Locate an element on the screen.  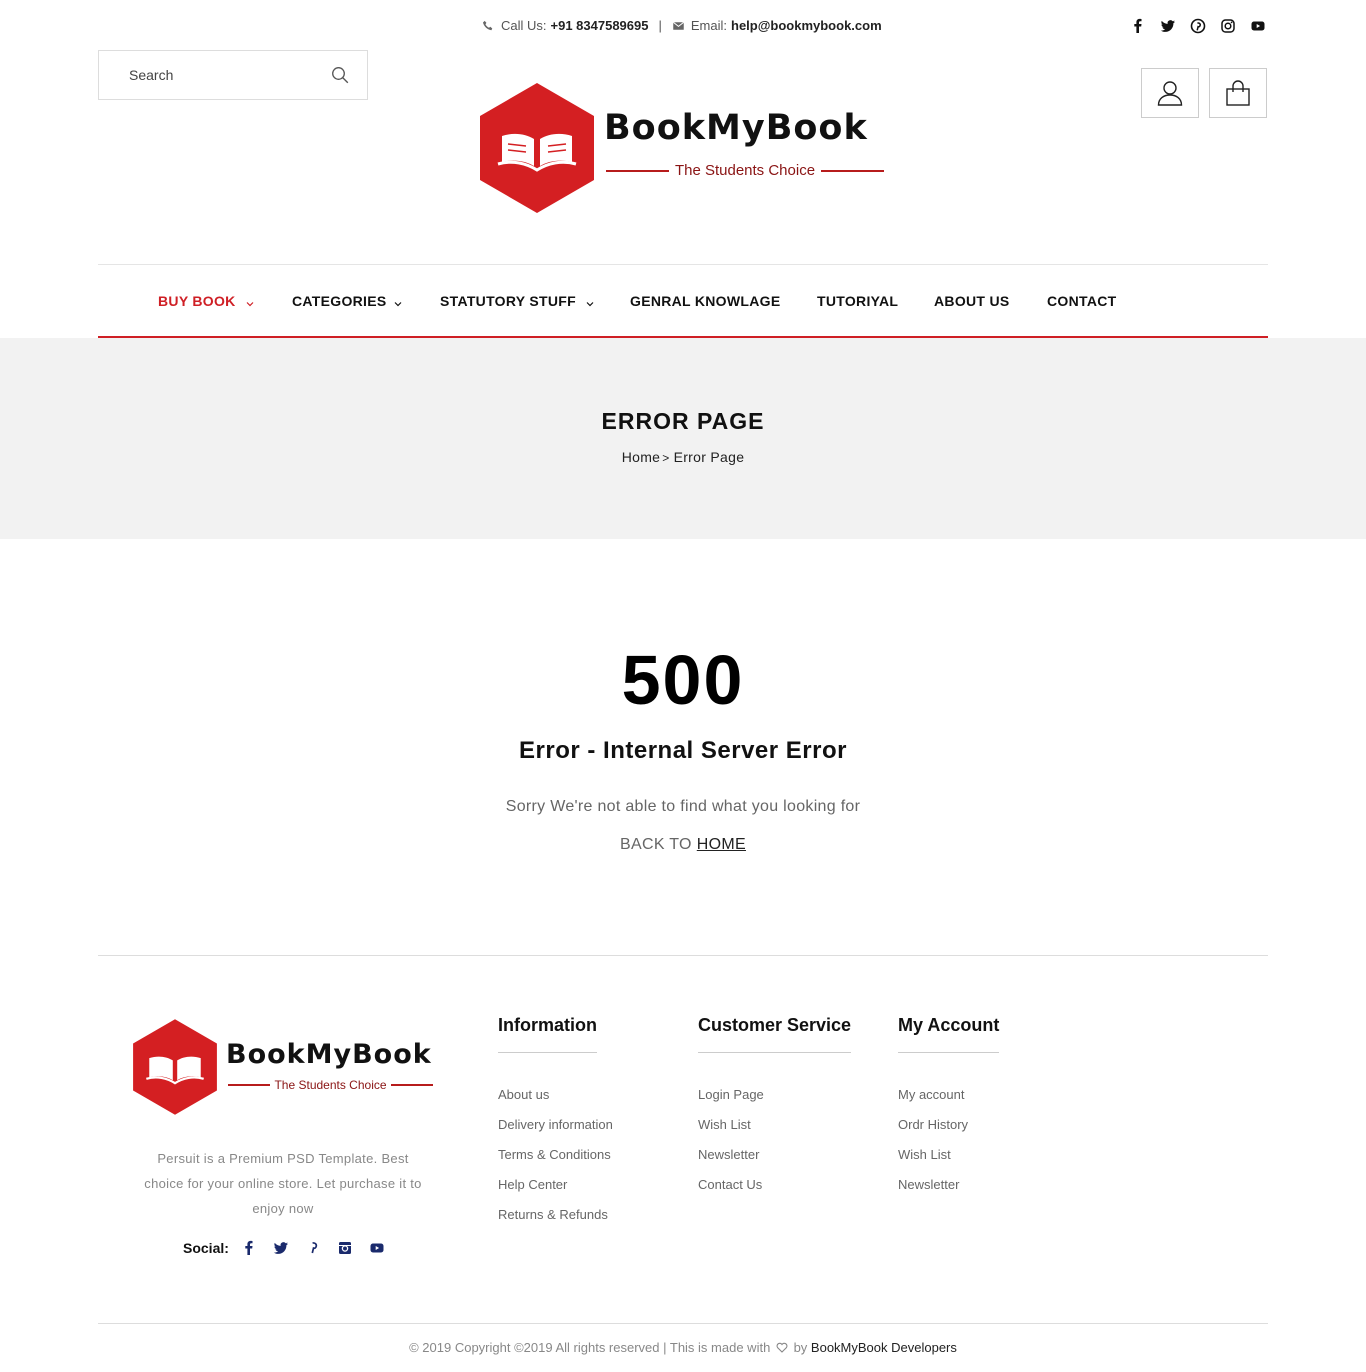
heart-icon is located at coordinates (782, 1347).